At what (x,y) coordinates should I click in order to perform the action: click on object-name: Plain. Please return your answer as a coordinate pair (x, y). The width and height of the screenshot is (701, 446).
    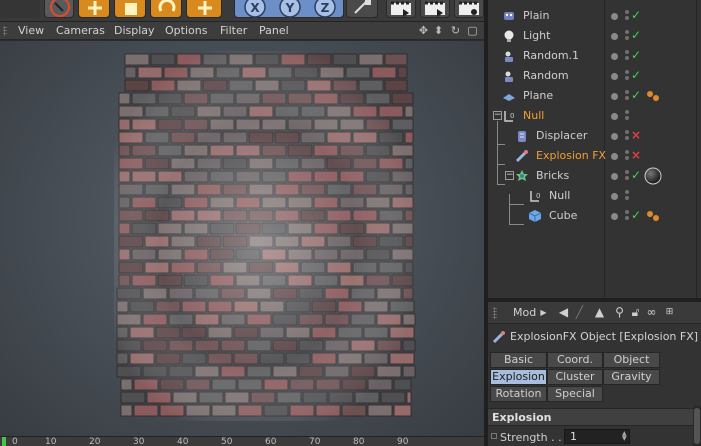
    Looking at the image, I should click on (536, 15).